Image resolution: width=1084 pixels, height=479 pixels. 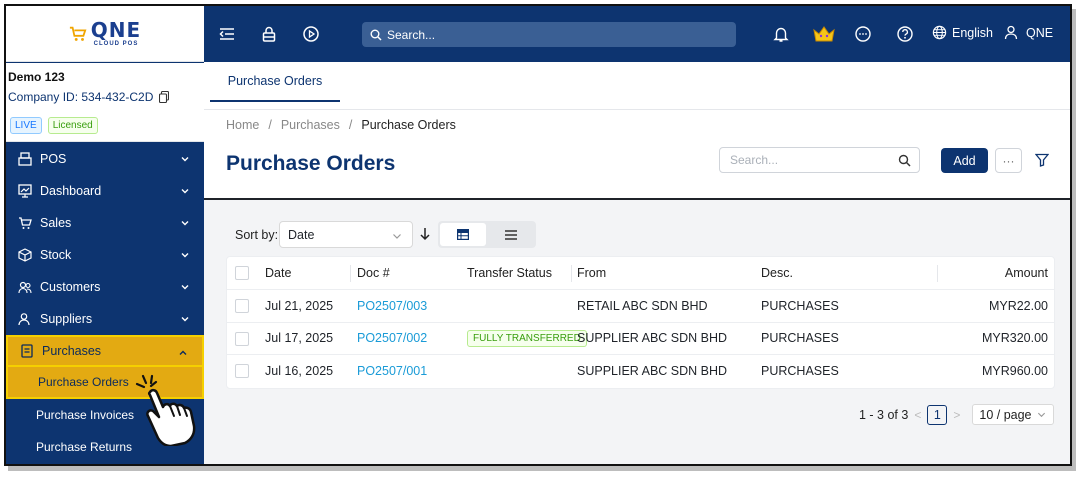 What do you see at coordinates (939, 32) in the screenshot?
I see `globe-icon` at bounding box center [939, 32].